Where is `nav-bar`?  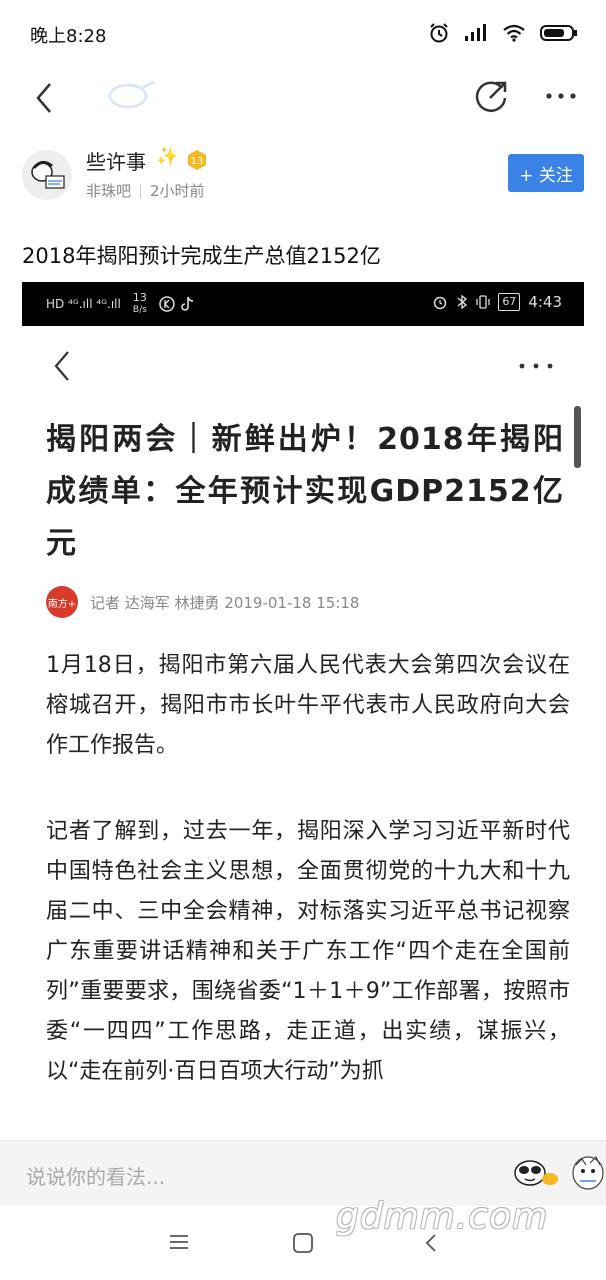 nav-bar is located at coordinates (303, 97).